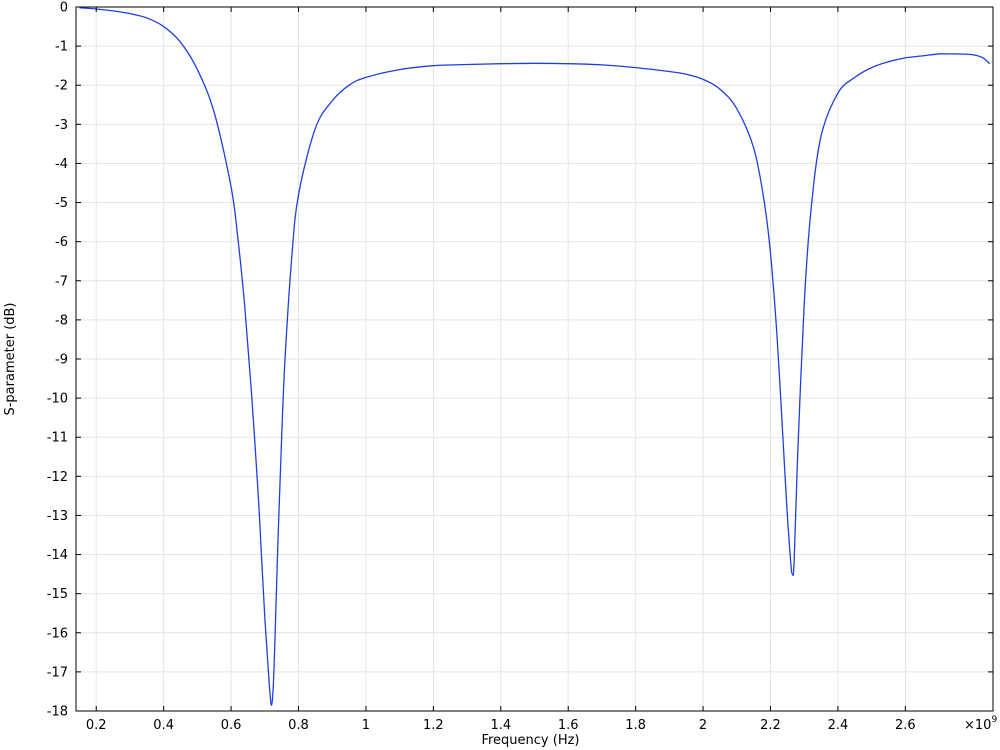  Describe the element at coordinates (61, 164) in the screenshot. I see `y-tick-label: -4` at that location.